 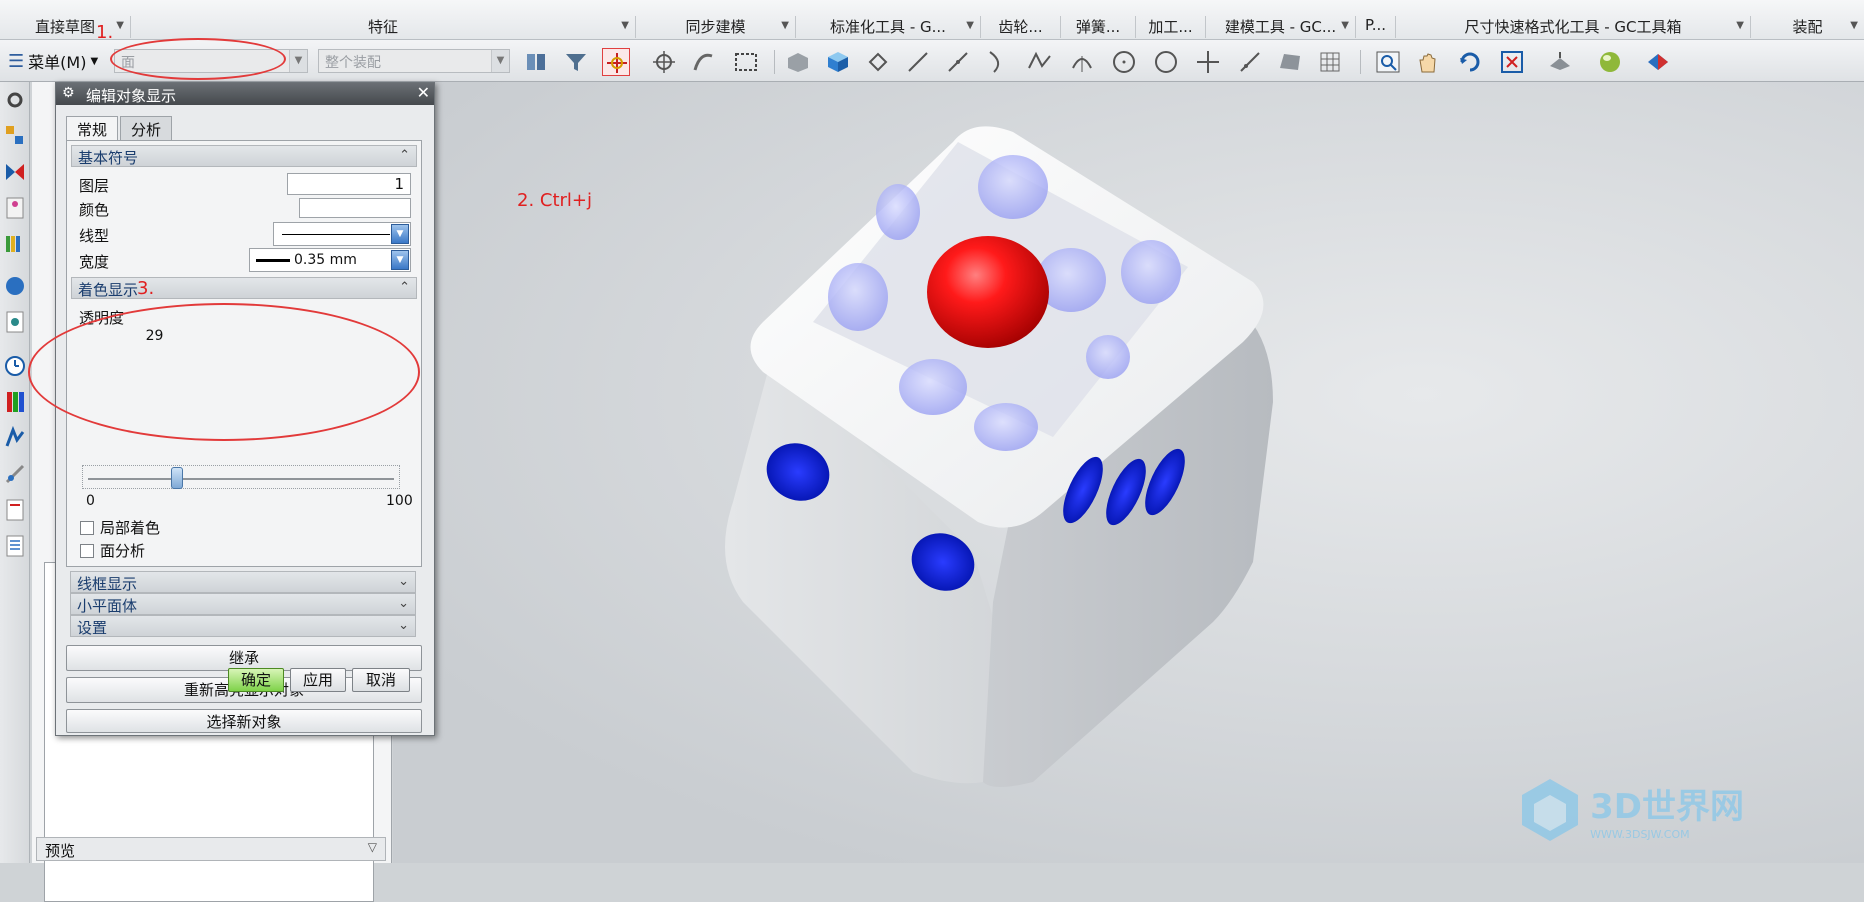 What do you see at coordinates (798, 62) in the screenshot?
I see `solid-icon` at bounding box center [798, 62].